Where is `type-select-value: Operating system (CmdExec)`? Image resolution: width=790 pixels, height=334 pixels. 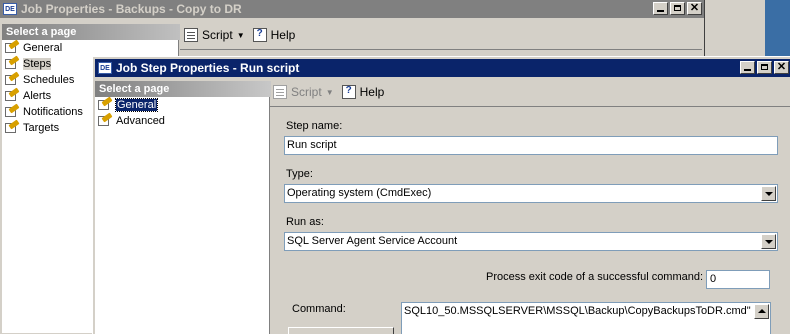 type-select-value: Operating system (CmdExec) is located at coordinates (359, 193).